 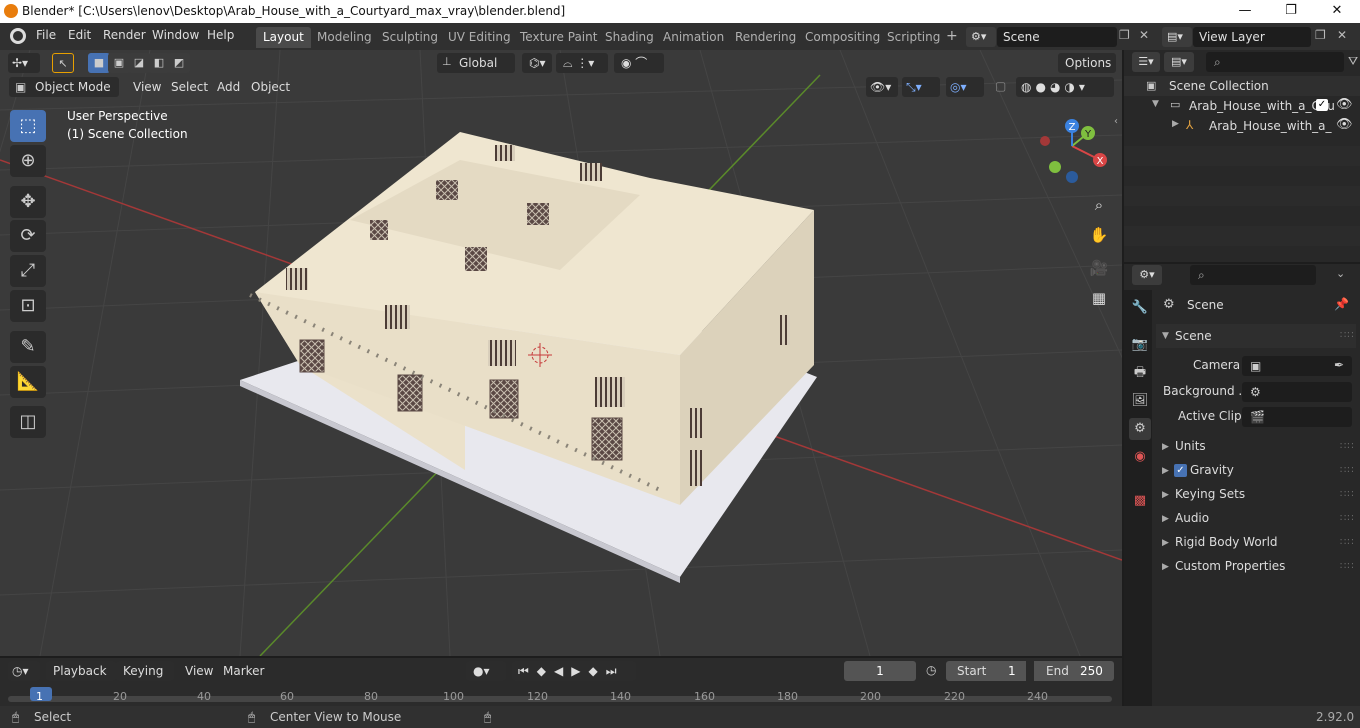 I want to click on audio-expand-icon: ▶, so click(x=1165, y=519).